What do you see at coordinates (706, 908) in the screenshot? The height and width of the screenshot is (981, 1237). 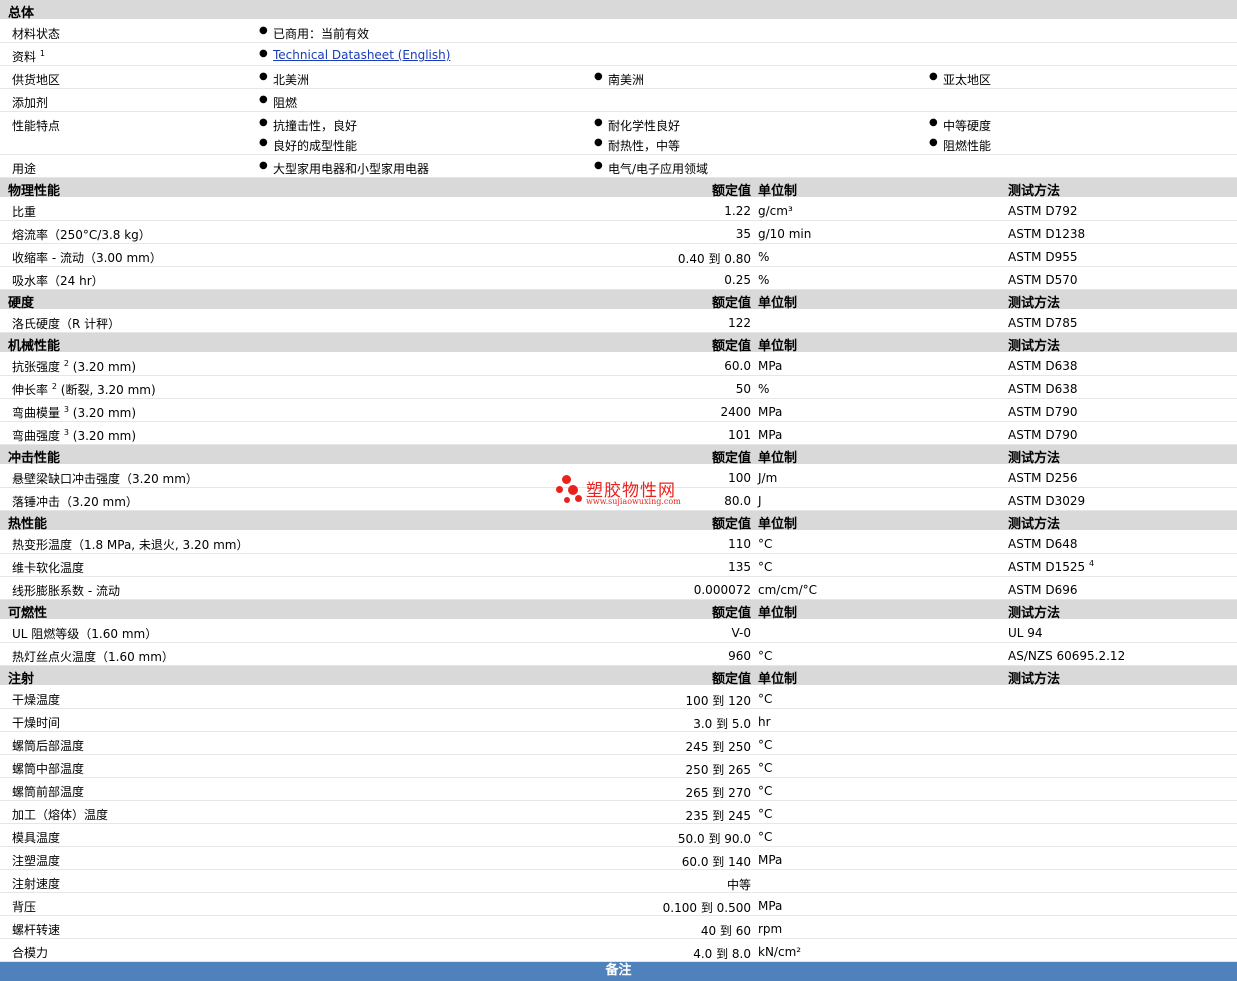 I see `nominal-value: 0.100 到 0.500` at bounding box center [706, 908].